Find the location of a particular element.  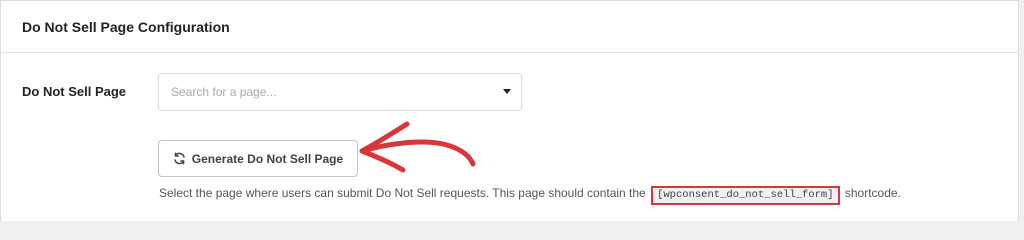

generate-do-not-sell-page-button: Generate Do Not Sell Page is located at coordinates (258, 158).